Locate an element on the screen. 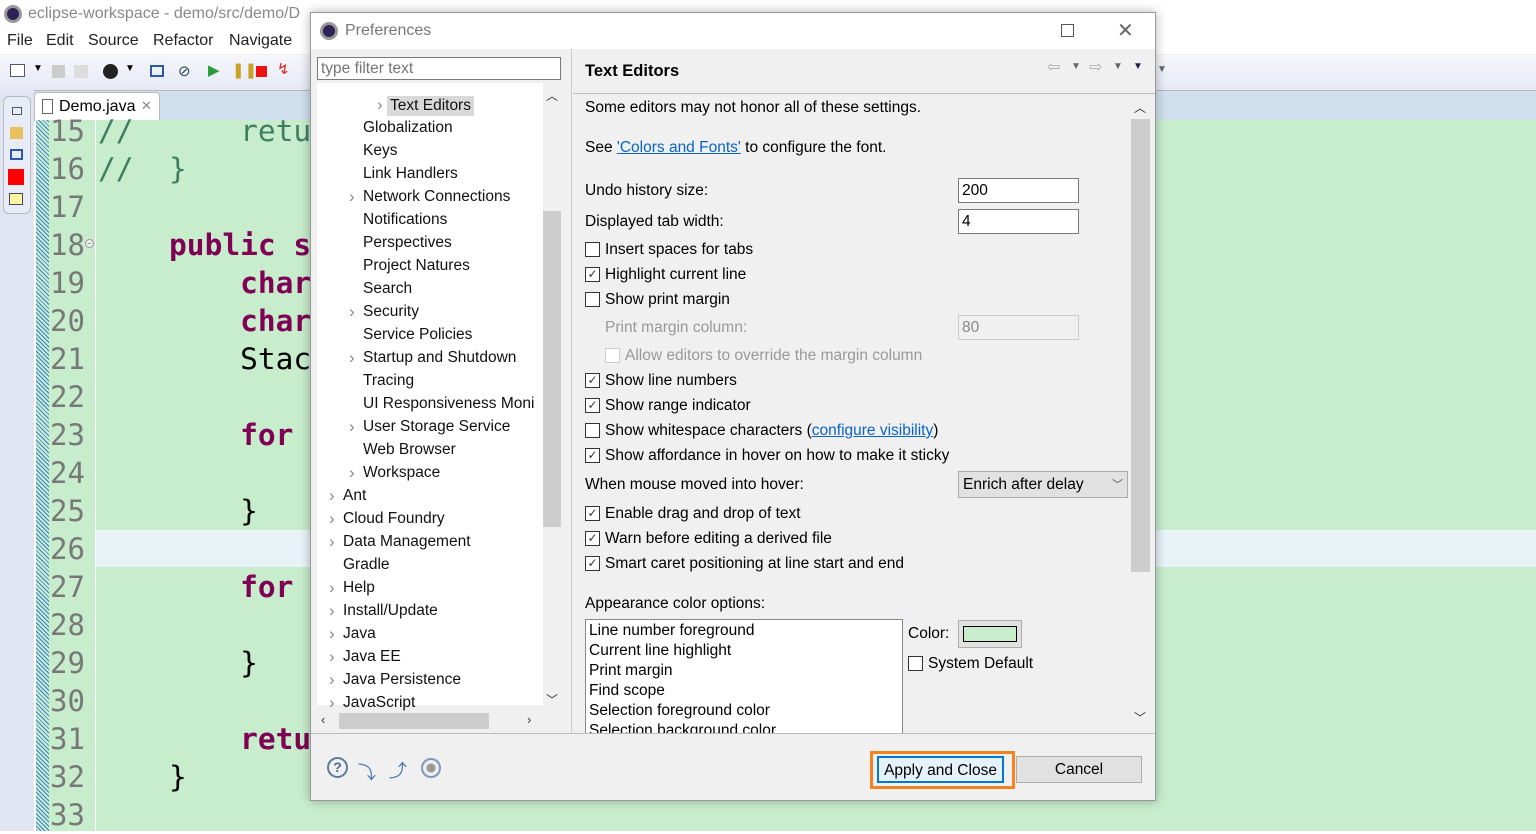 Image resolution: width=1536 pixels, height=834 pixels. page-vertical-scrollbar: ︿ ﹀ is located at coordinates (1140, 415).